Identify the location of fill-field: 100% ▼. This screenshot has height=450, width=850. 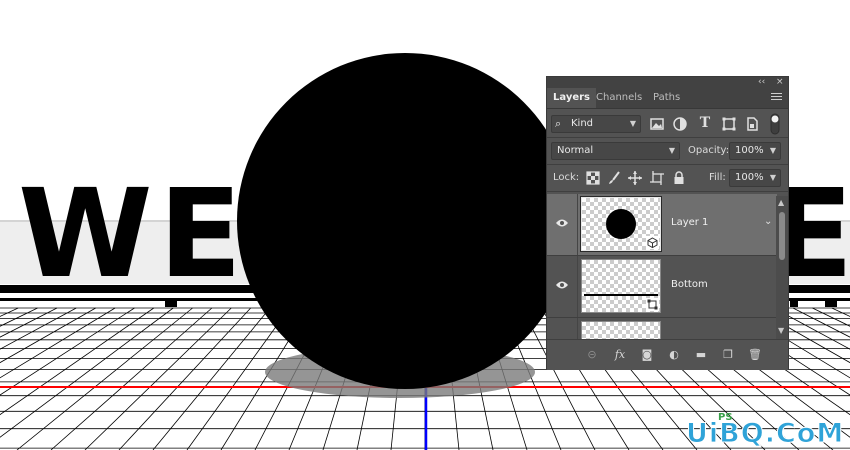
(755, 178).